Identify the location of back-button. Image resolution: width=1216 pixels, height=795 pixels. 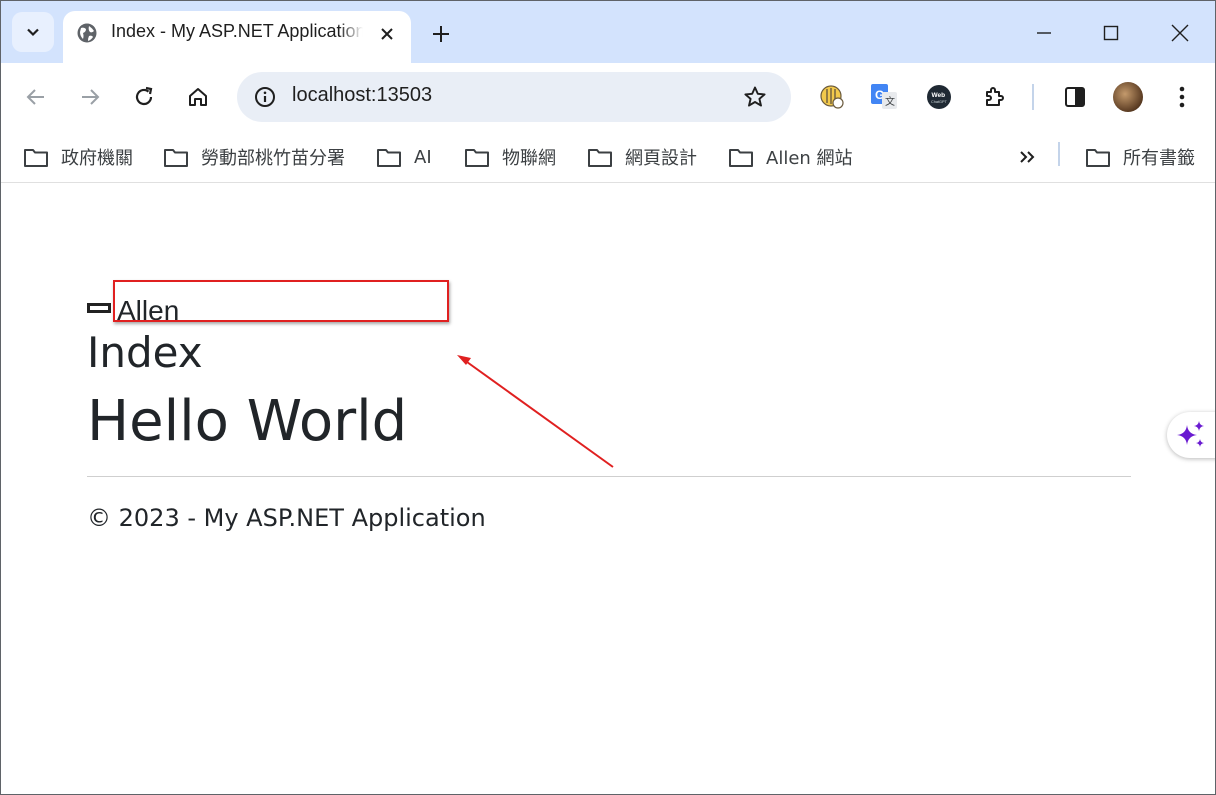
(36, 97).